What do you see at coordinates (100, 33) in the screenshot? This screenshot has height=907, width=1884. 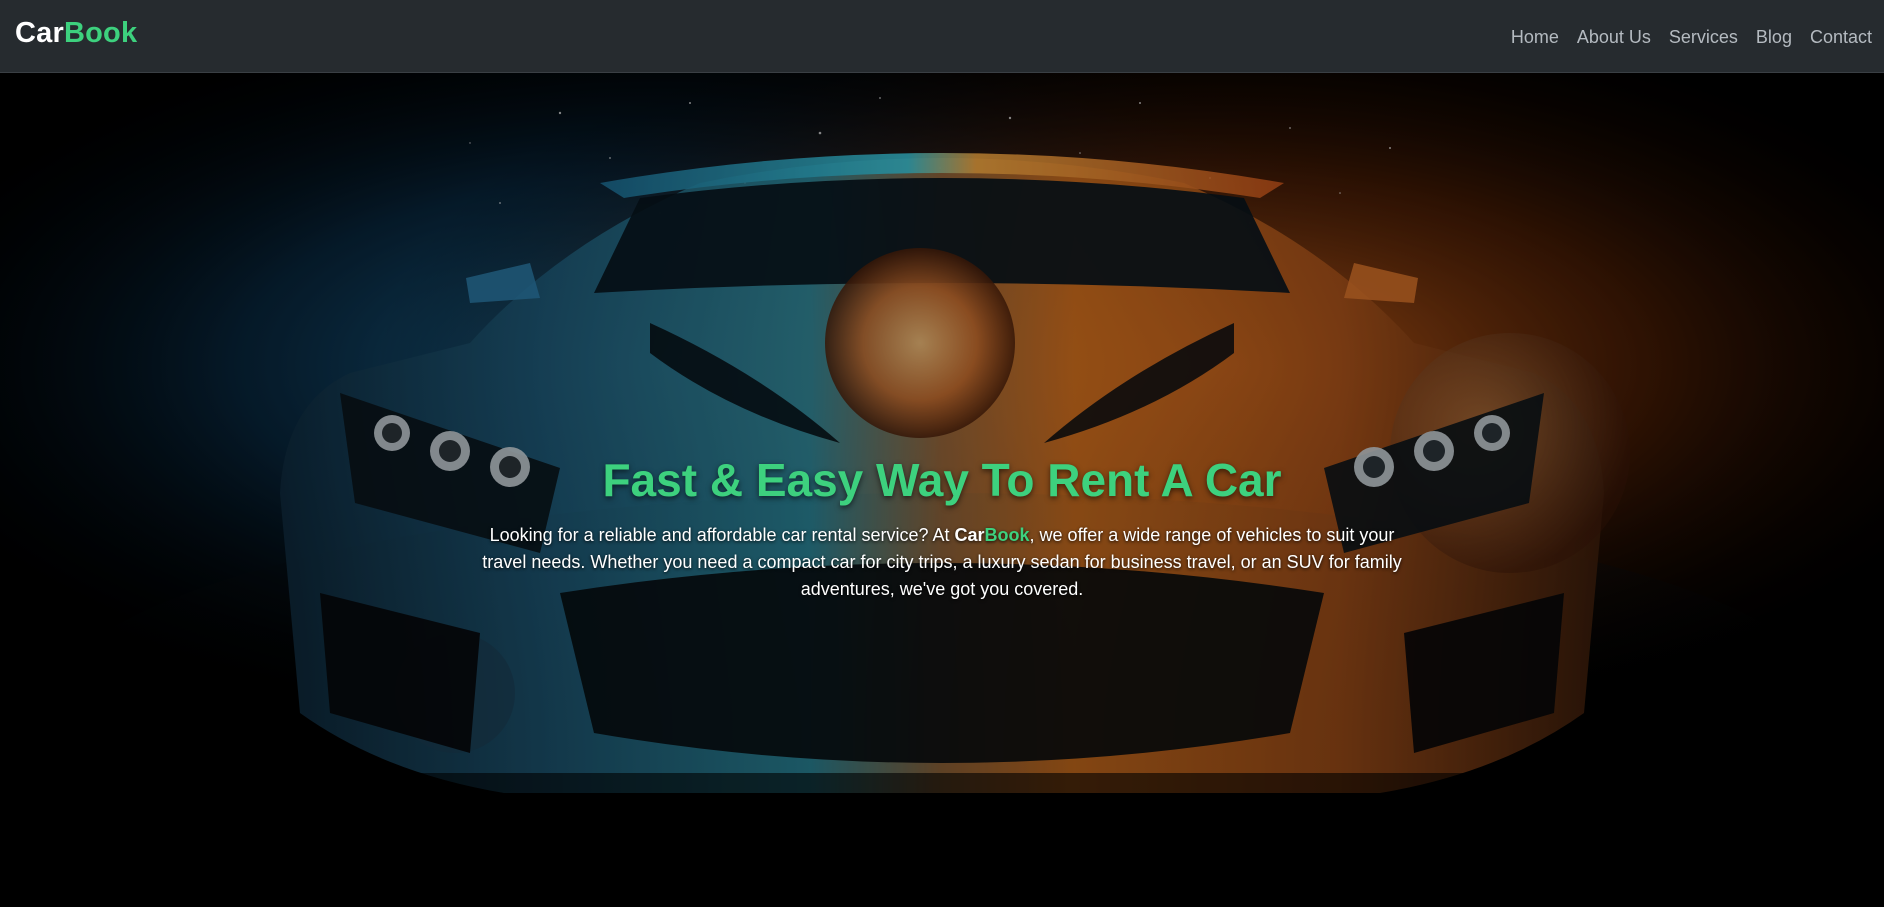 I see `brand-part-book: Book` at bounding box center [100, 33].